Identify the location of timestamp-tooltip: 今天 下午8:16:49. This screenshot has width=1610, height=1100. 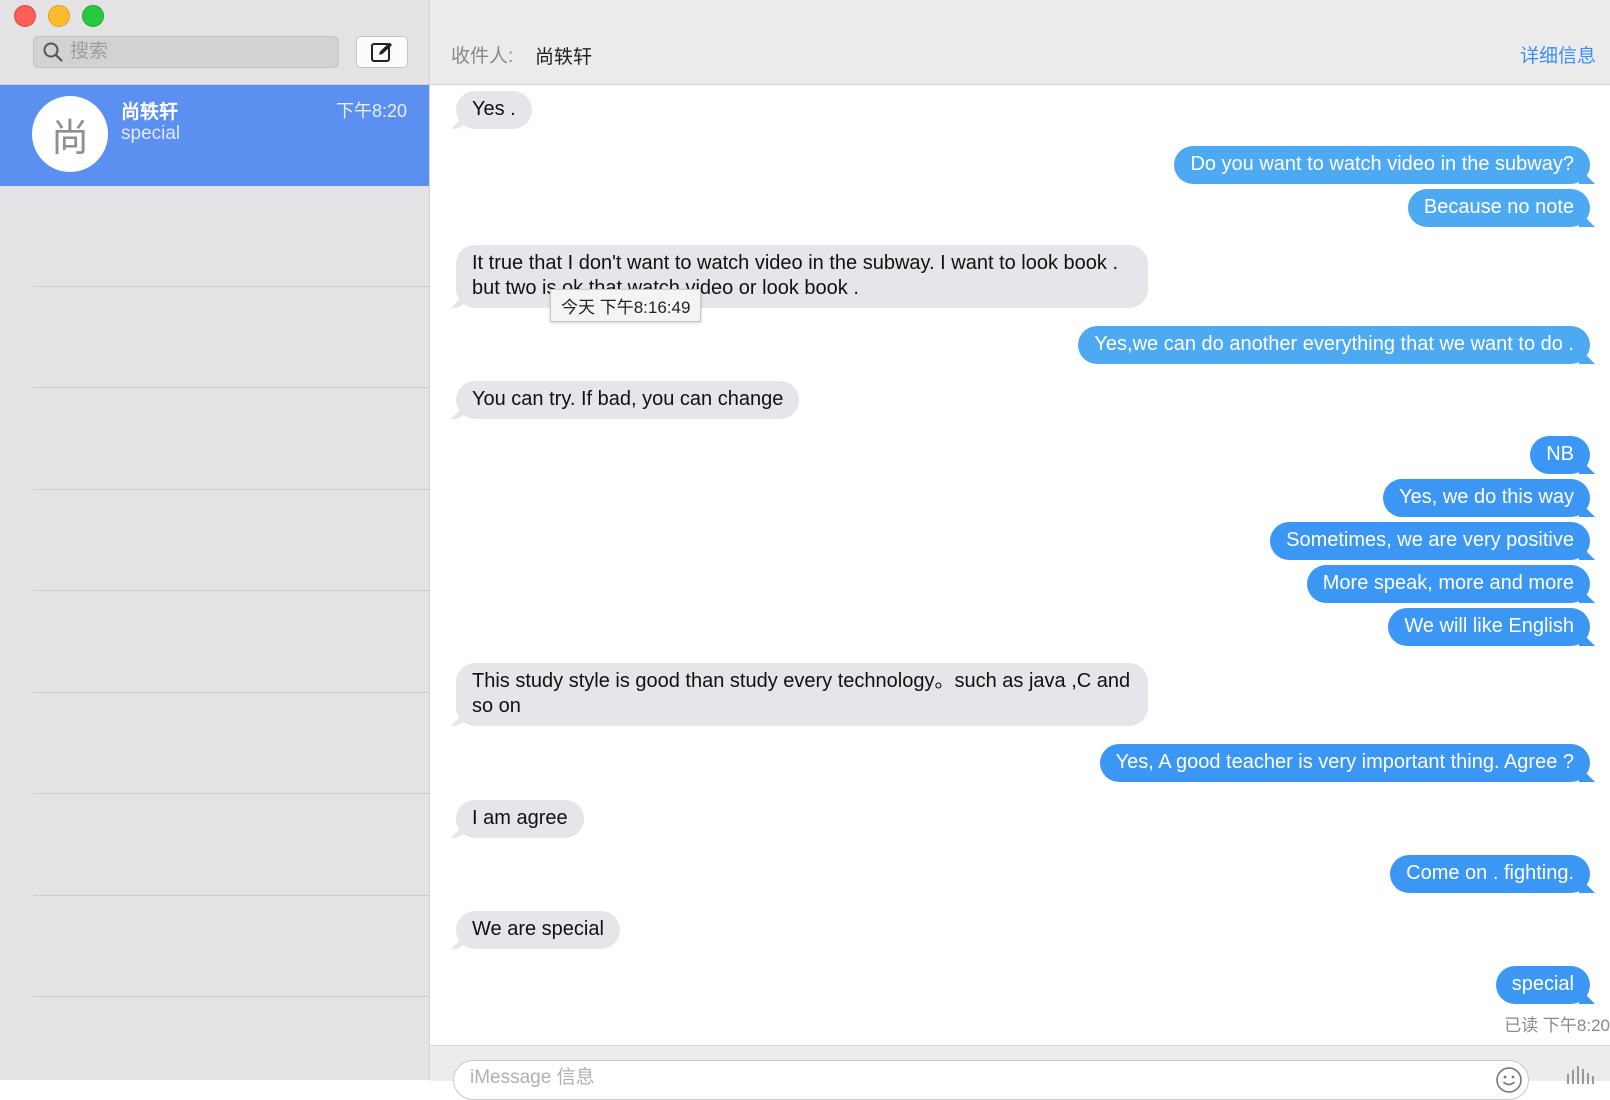
(626, 305).